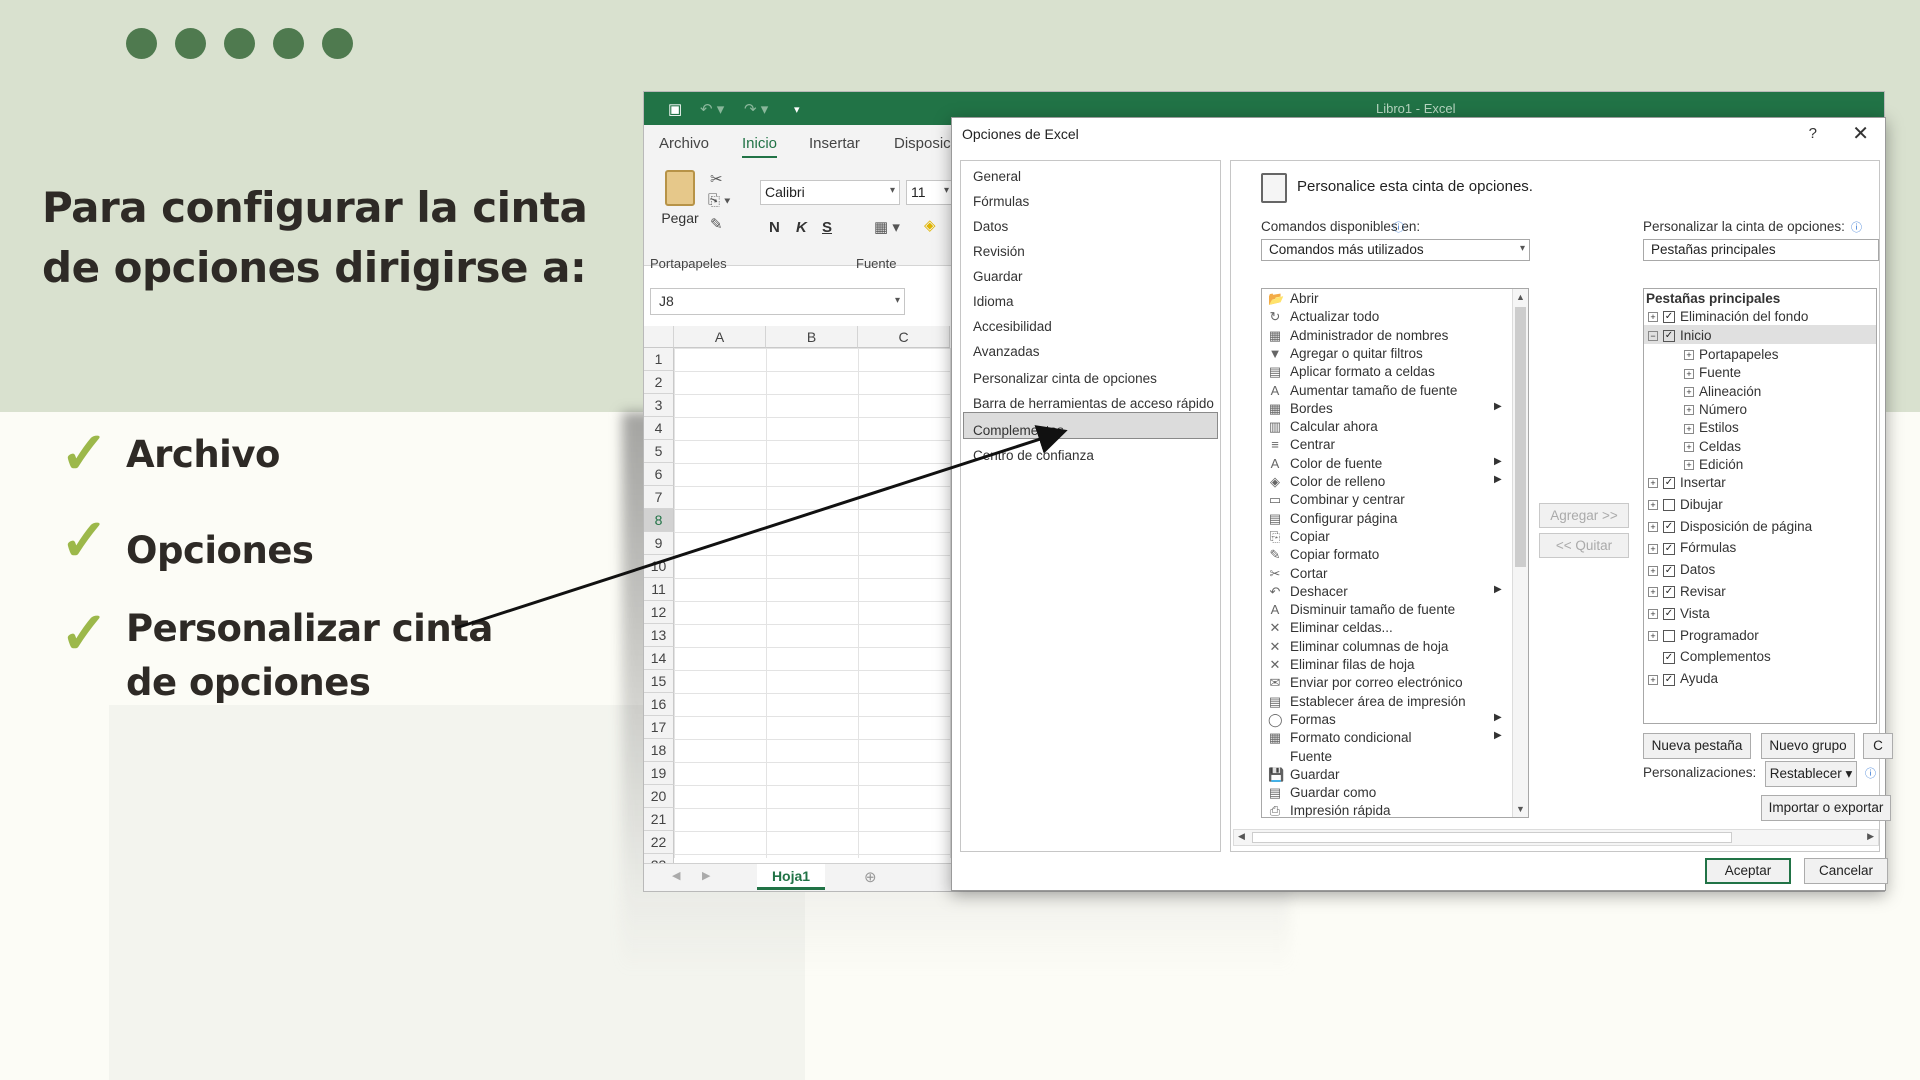 This screenshot has width=1920, height=1080. I want to click on command-item: ▤ Establecer área de impresión, so click(1367, 703).